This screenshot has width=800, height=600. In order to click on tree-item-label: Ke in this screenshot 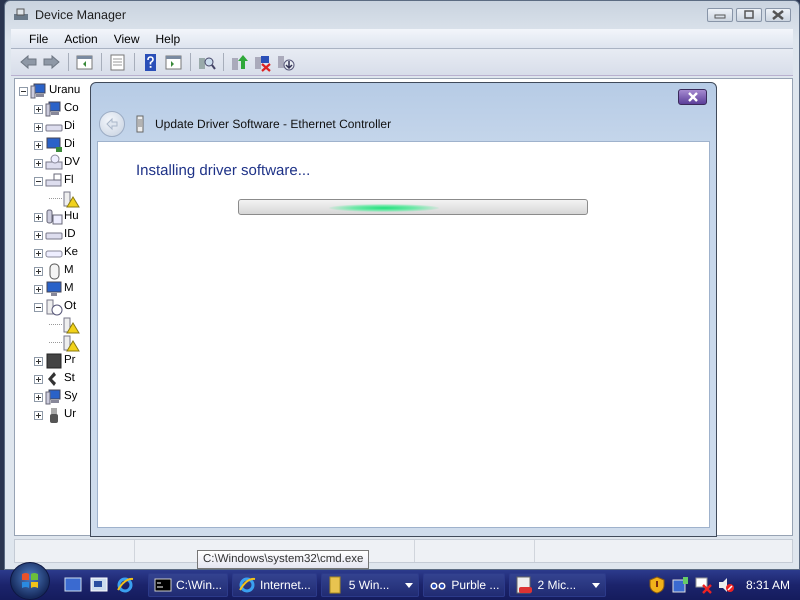, I will do `click(71, 253)`.